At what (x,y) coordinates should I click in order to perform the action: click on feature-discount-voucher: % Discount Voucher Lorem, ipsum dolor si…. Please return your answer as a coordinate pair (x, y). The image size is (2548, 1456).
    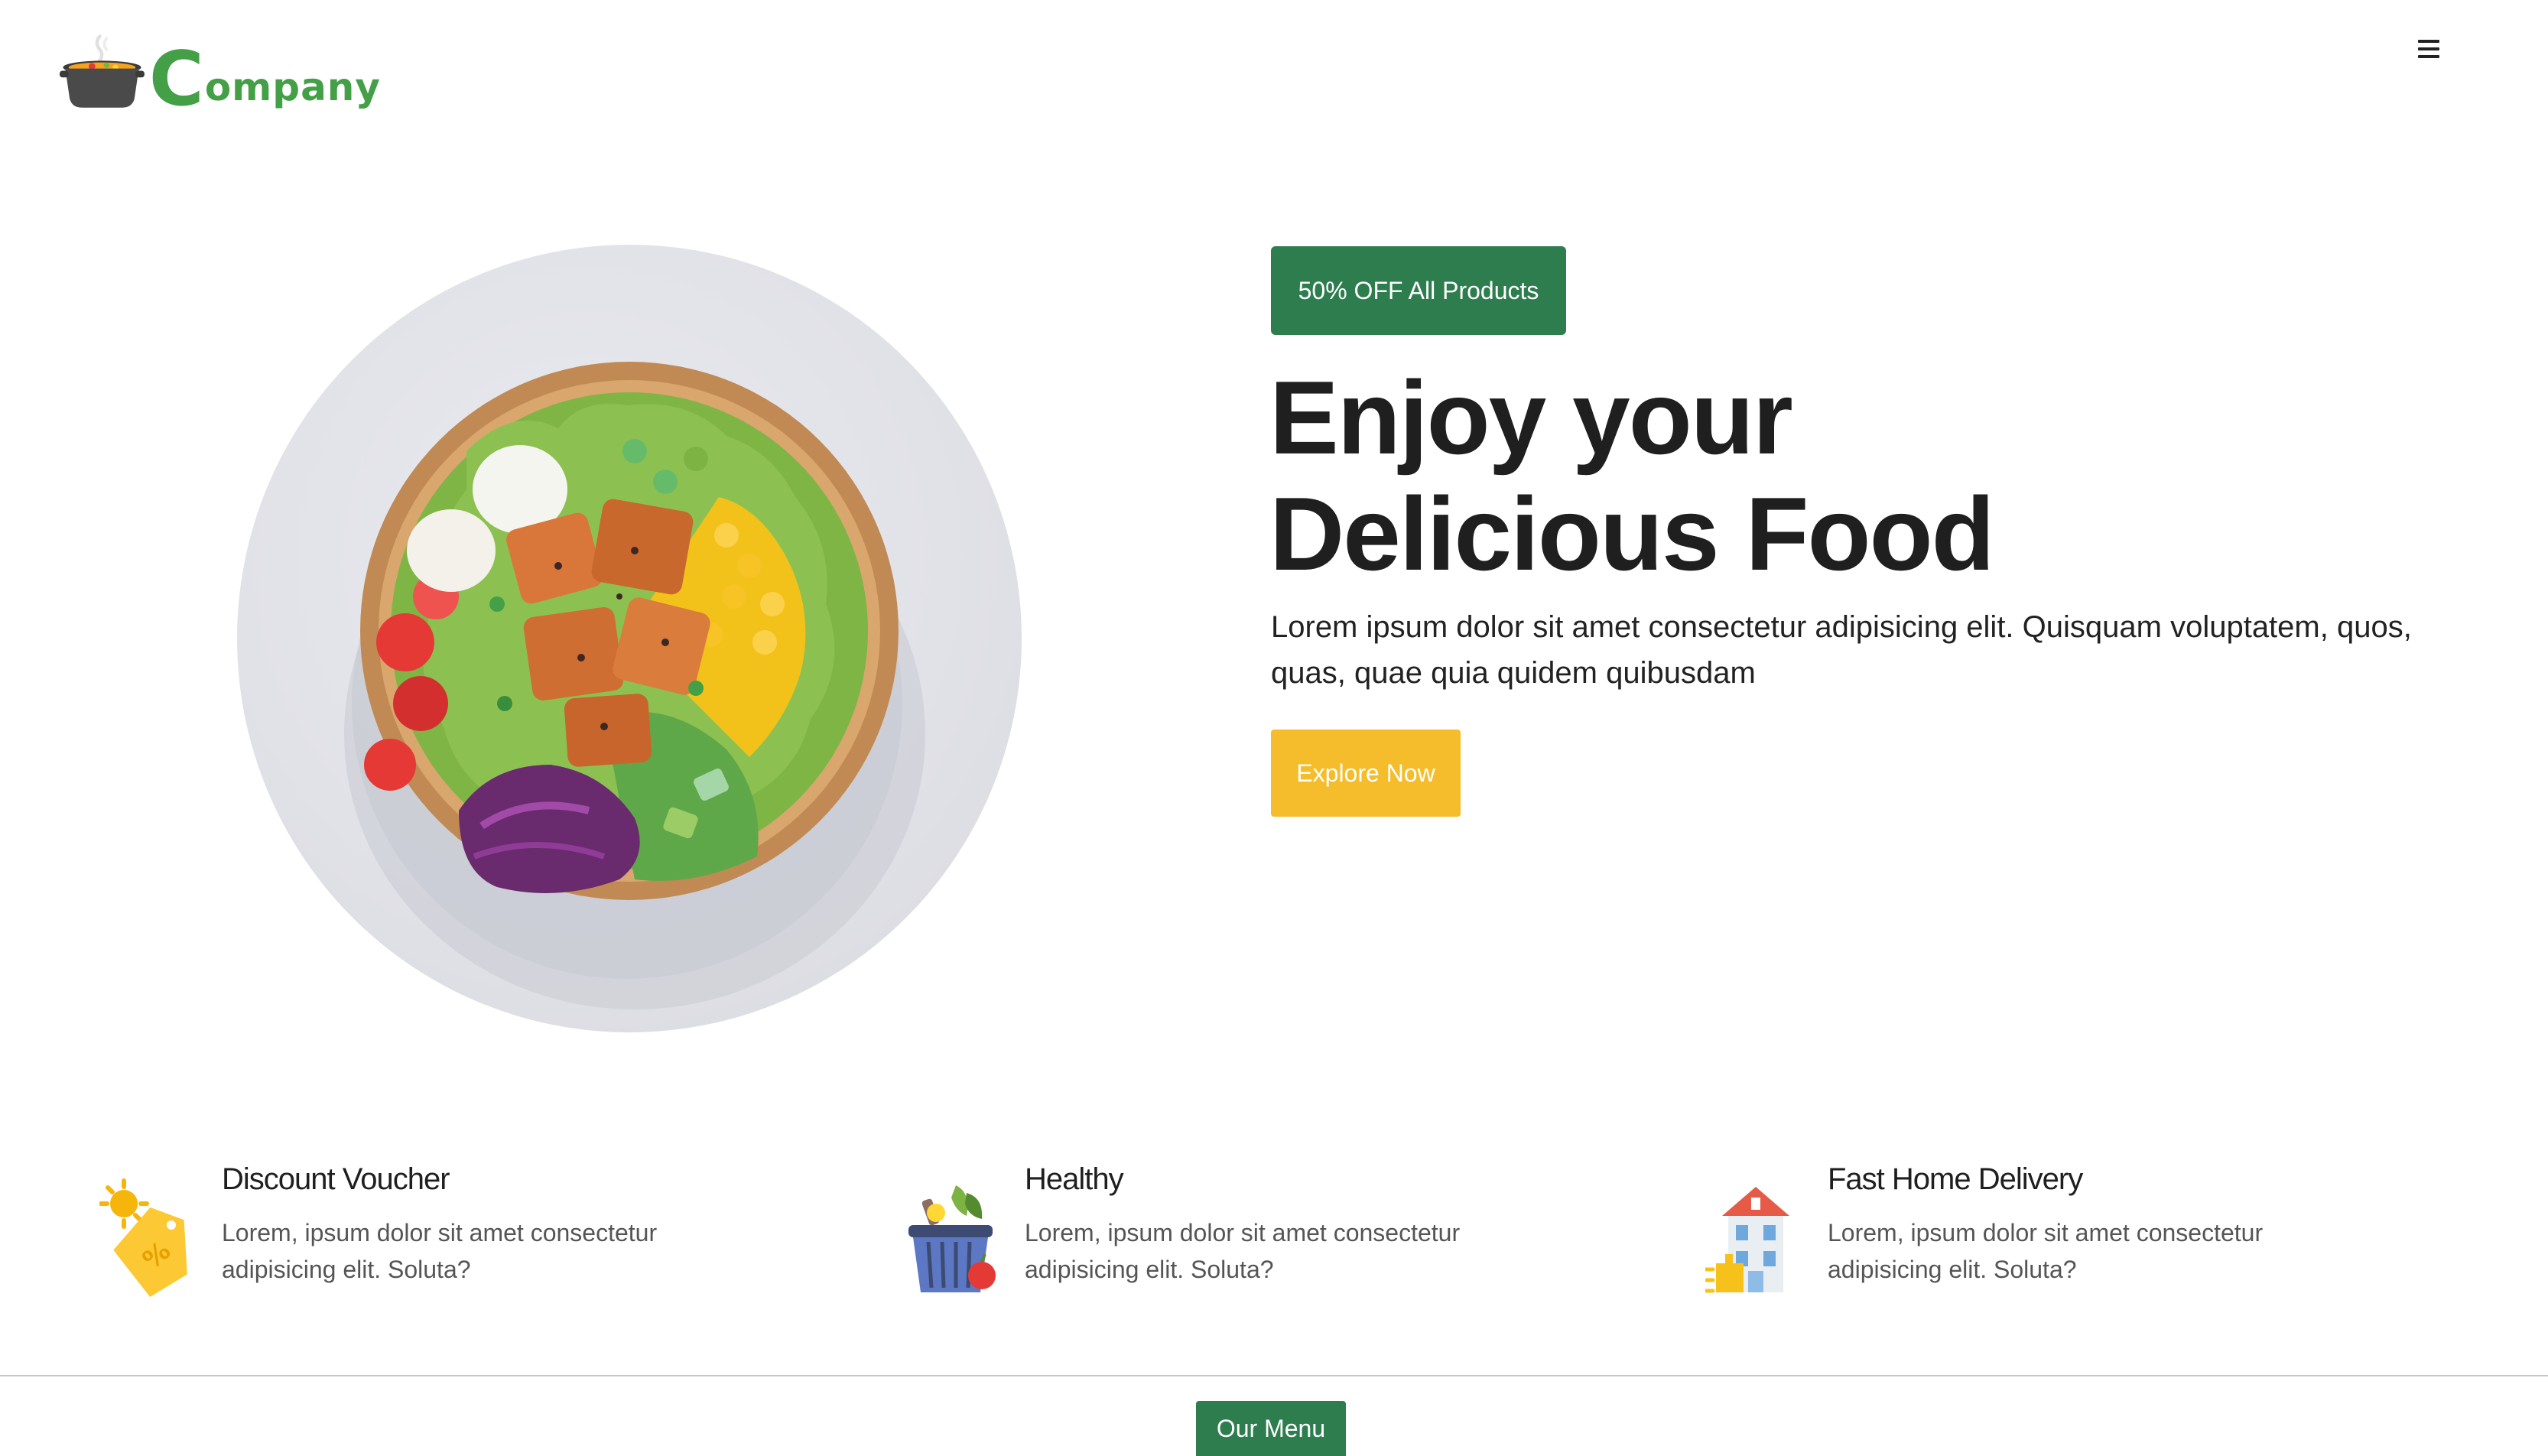
    Looking at the image, I should click on (466, 1238).